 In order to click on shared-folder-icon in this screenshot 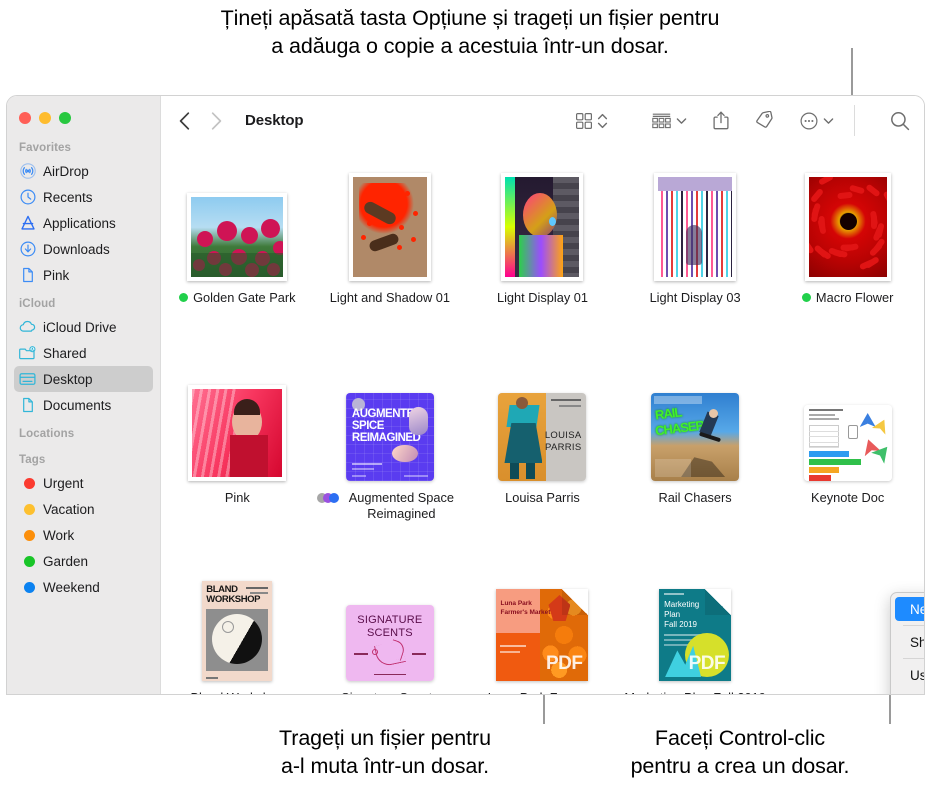, I will do `click(27, 353)`.